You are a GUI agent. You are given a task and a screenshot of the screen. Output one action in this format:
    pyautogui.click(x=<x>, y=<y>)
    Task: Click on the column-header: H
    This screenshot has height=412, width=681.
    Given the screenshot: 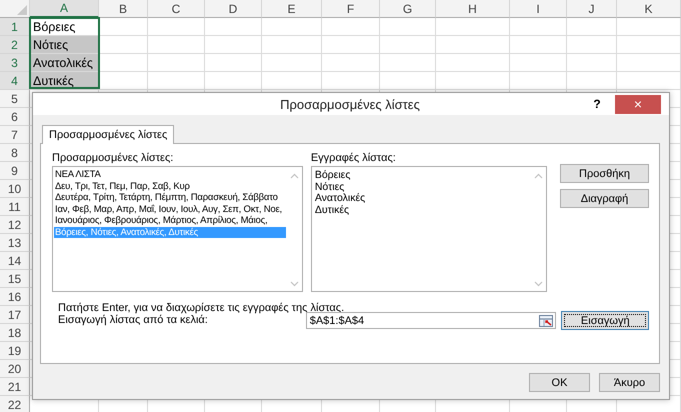 What is the action you would take?
    pyautogui.click(x=473, y=9)
    